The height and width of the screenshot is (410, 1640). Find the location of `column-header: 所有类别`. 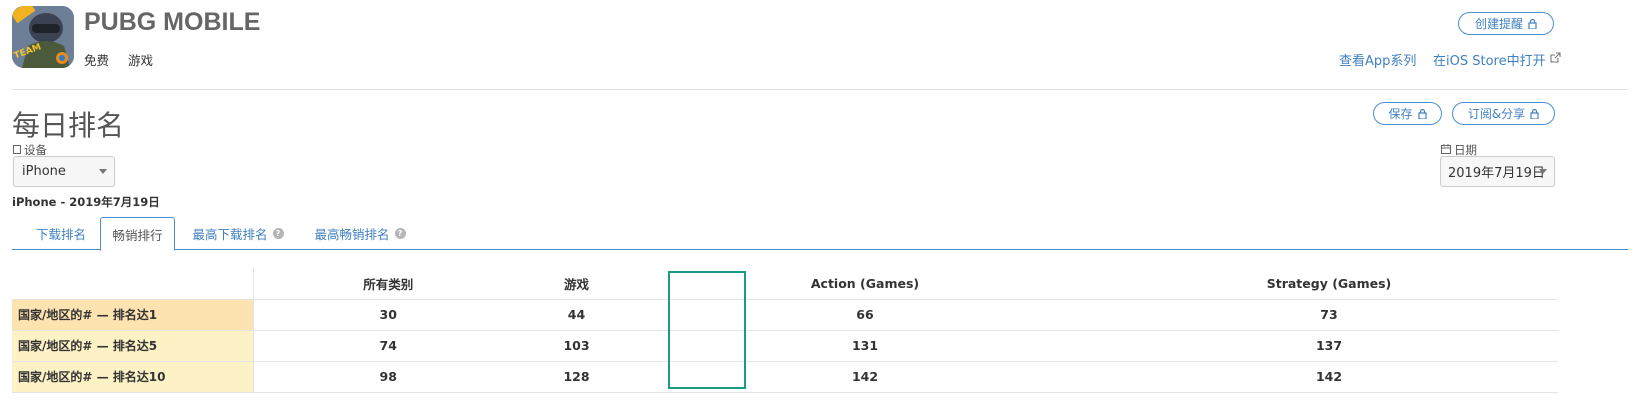

column-header: 所有类别 is located at coordinates (388, 284).